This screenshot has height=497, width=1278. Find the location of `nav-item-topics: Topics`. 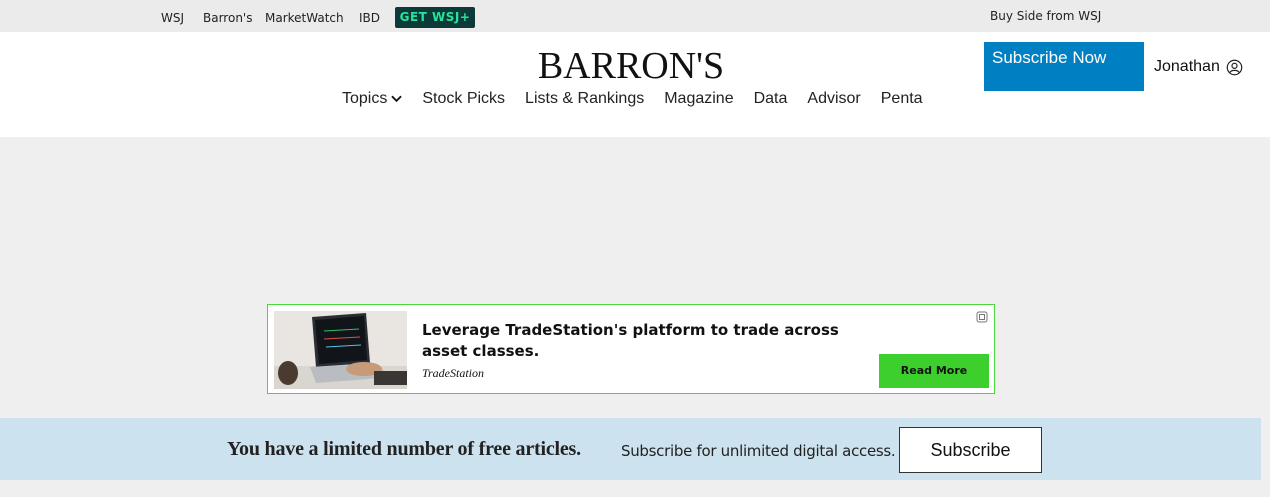

nav-item-topics: Topics is located at coordinates (372, 99).